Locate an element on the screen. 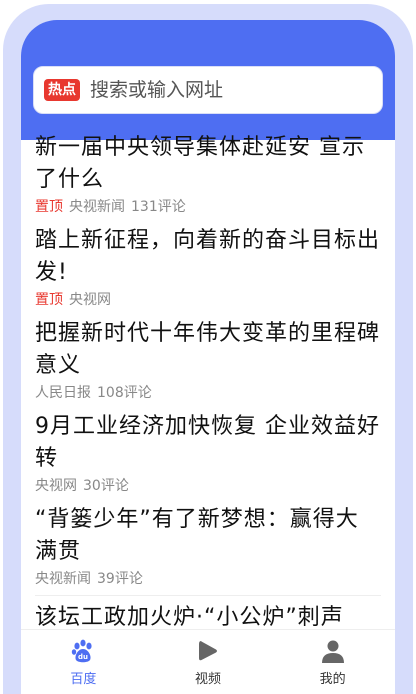 This screenshot has width=416, height=694. comment-count: 30评论 is located at coordinates (106, 486).